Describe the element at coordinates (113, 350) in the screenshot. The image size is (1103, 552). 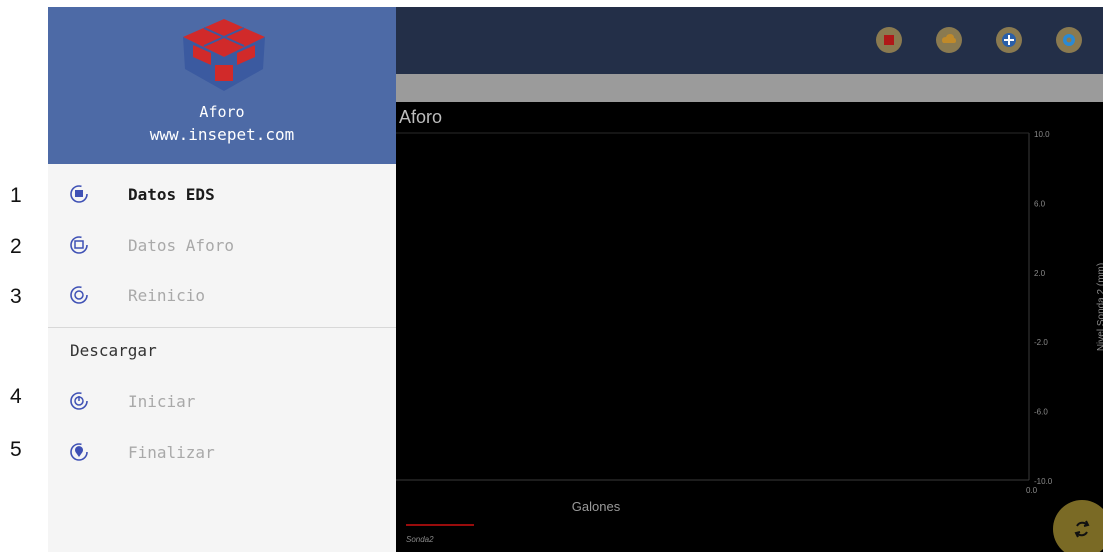
I see `section-title-descargar: Descargar` at that location.